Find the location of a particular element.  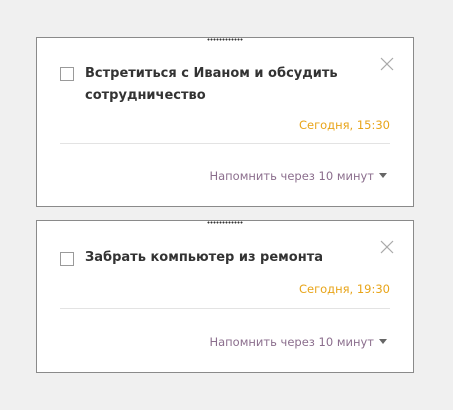

reminder-title: Забрать компьютер из ремонта is located at coordinates (204, 257).